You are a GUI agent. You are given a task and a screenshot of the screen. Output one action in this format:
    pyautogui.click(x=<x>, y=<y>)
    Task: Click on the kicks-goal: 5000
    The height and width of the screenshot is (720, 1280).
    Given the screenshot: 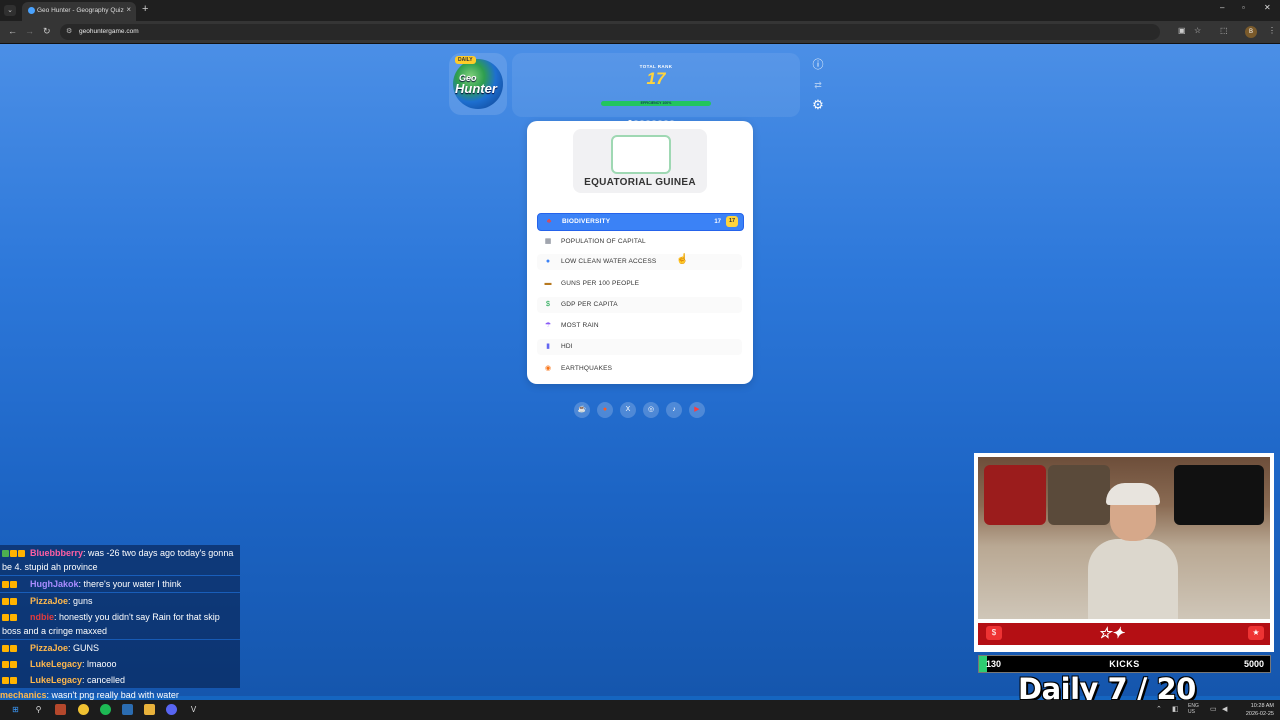 What is the action you would take?
    pyautogui.click(x=1253, y=664)
    